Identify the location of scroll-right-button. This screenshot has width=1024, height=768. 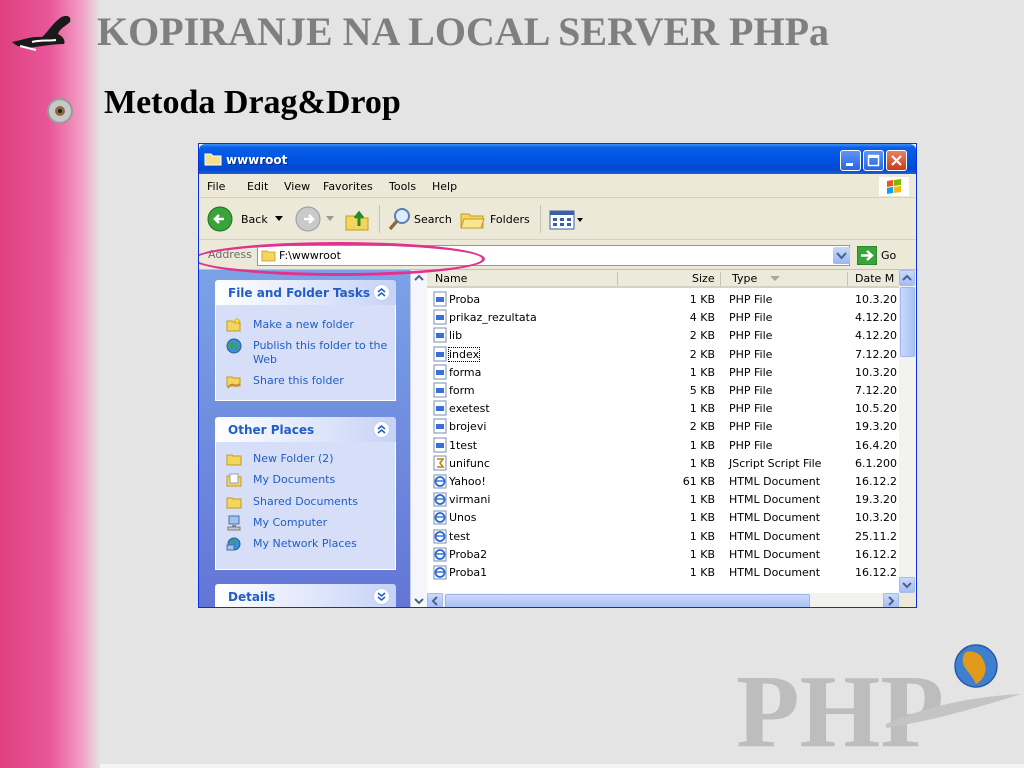
(891, 600).